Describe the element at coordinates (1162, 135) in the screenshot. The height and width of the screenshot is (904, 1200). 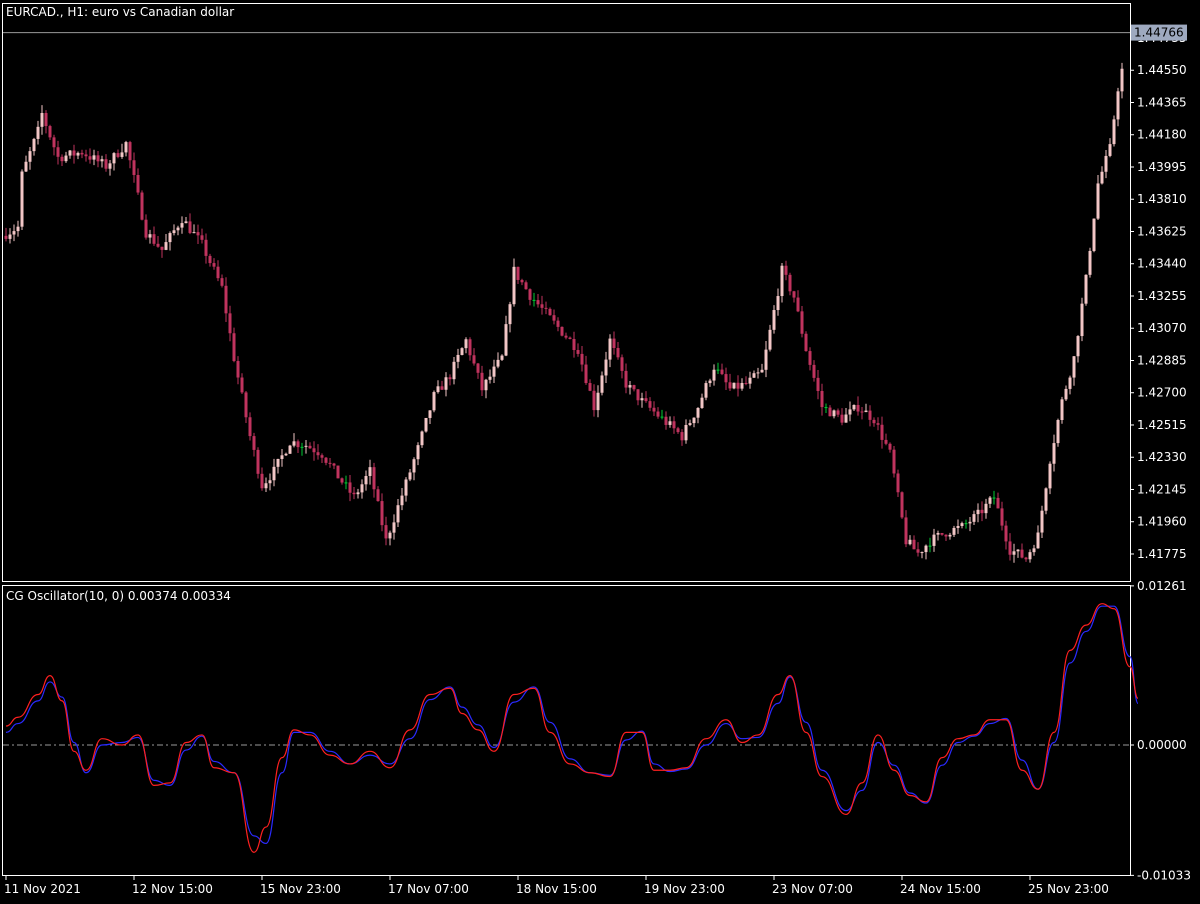
I see `price-tick-label: 1.44180` at that location.